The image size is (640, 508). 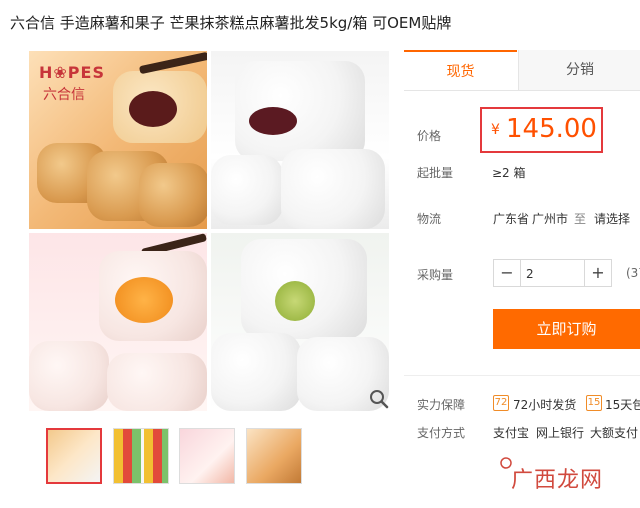 I want to click on divider, so click(x=522, y=375).